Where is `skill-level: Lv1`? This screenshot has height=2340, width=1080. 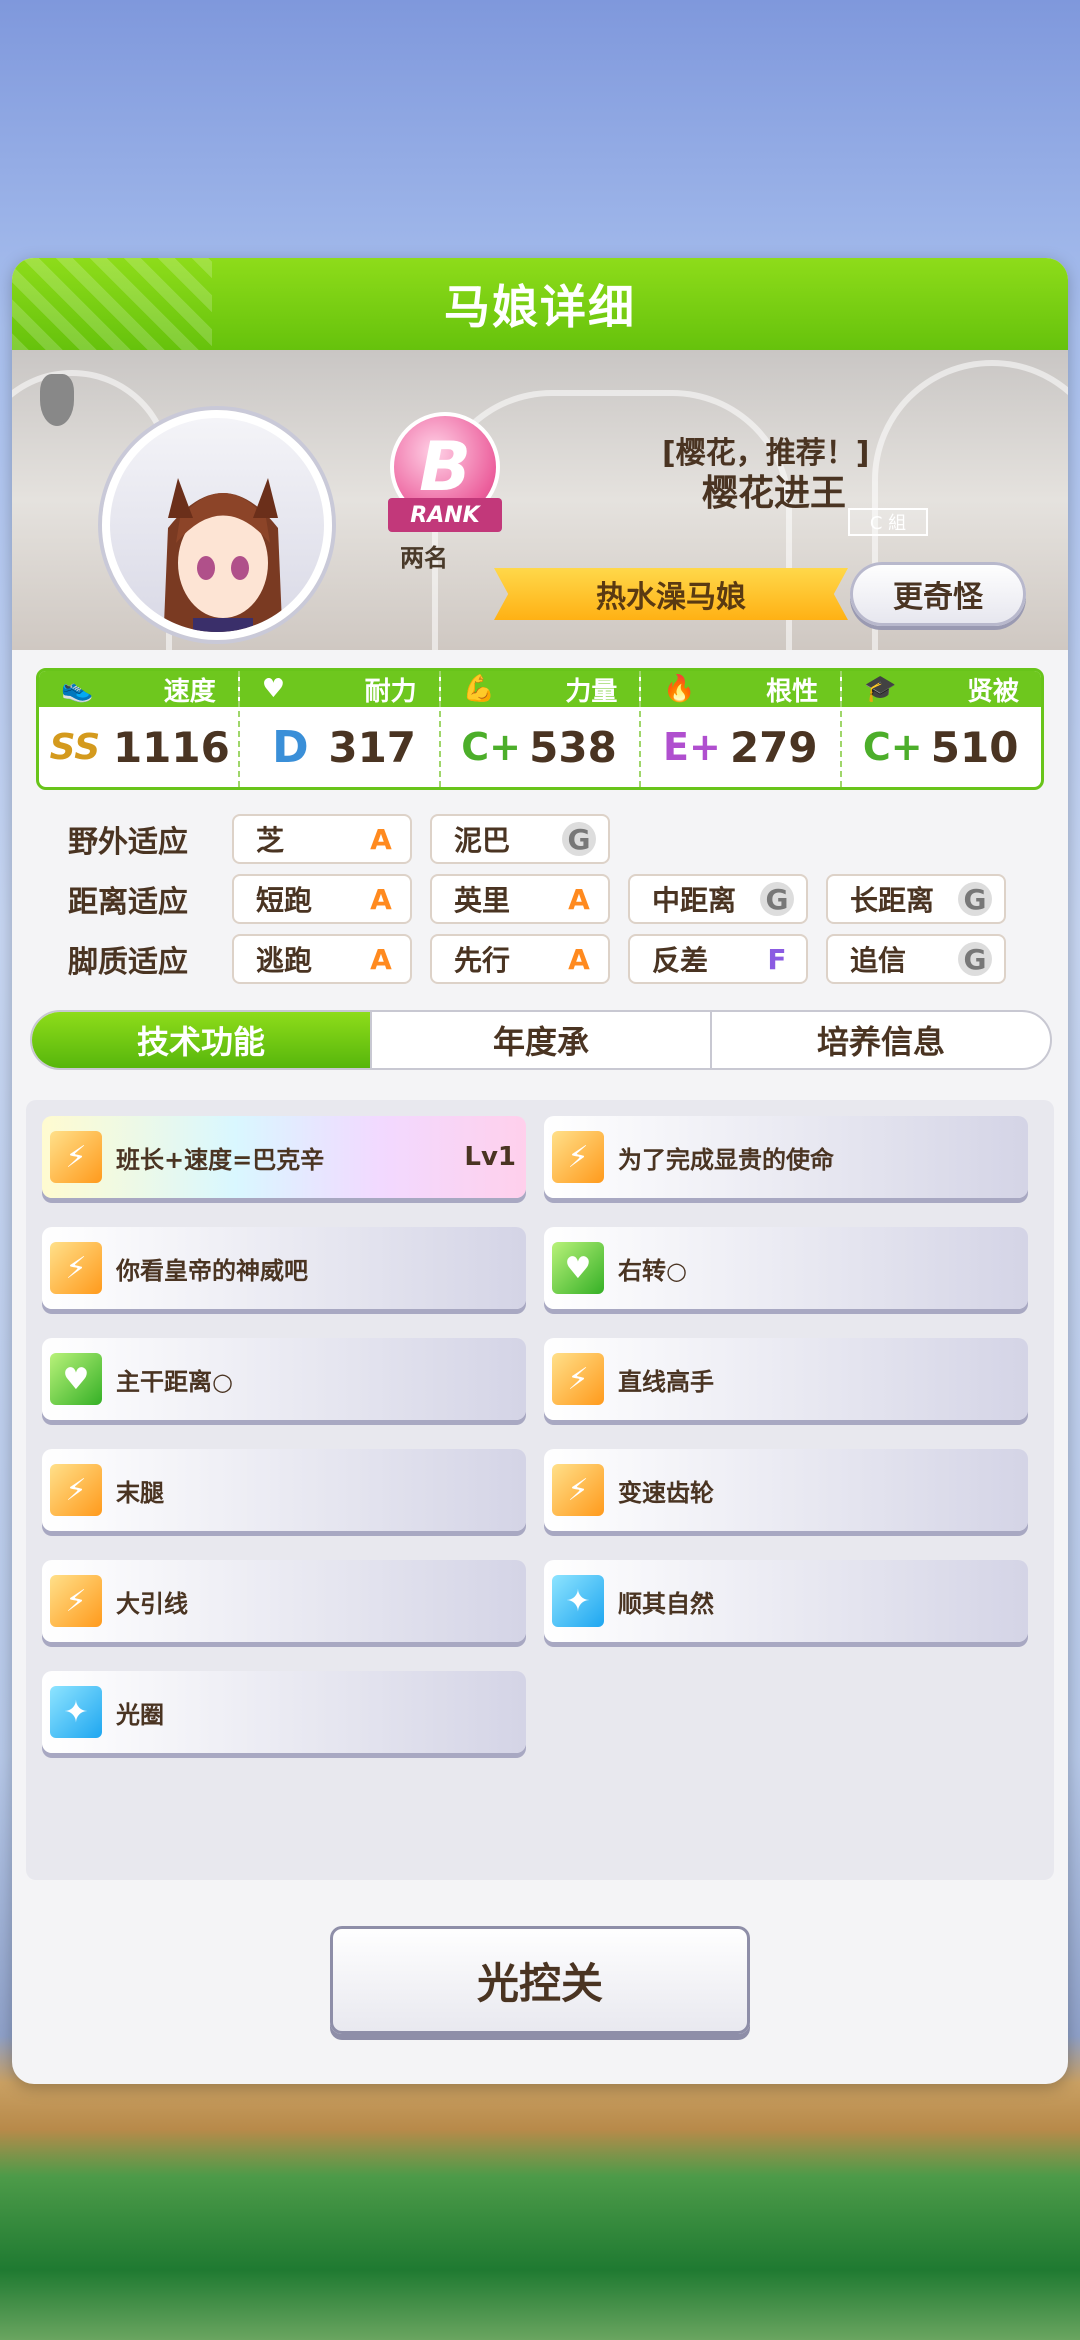 skill-level: Lv1 is located at coordinates (490, 1157).